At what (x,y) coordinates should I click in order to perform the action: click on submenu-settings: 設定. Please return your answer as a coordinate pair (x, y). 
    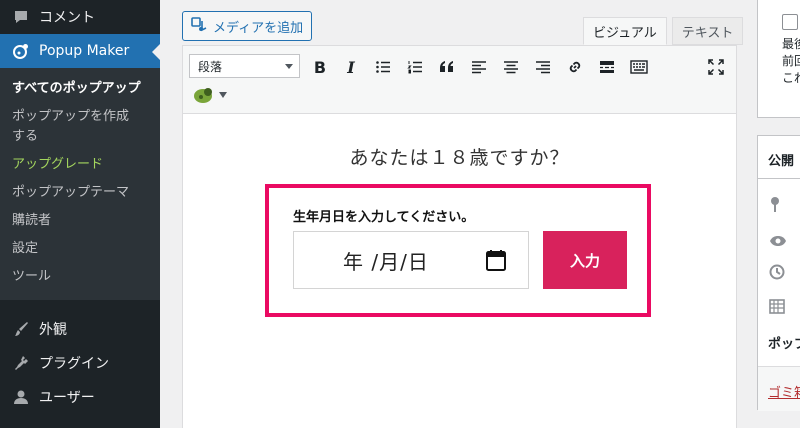
    Looking at the image, I should click on (80, 249).